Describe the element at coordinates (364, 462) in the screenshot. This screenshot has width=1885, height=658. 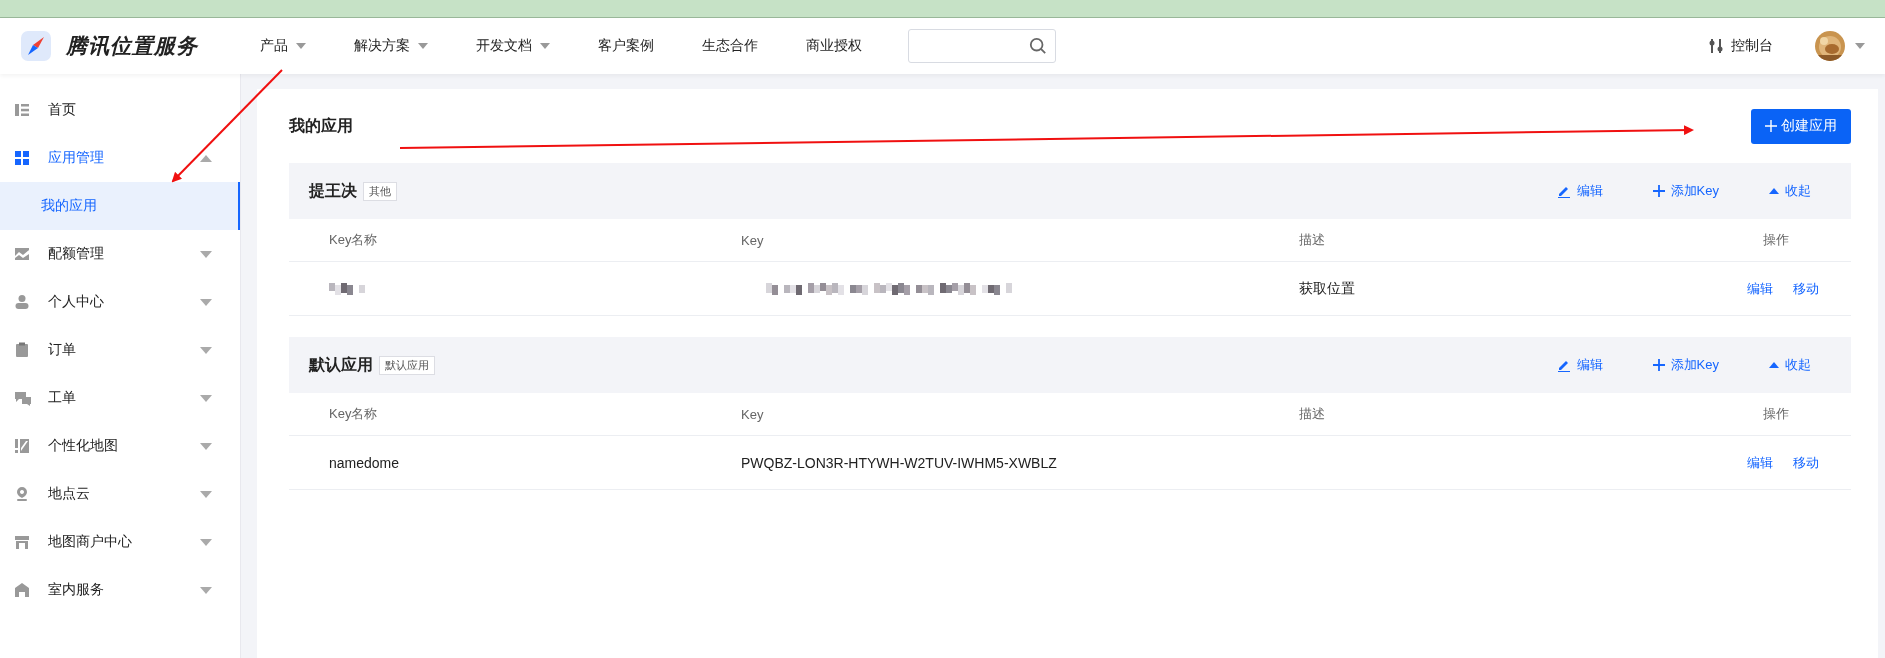
I see `table-cell: namedome` at that location.